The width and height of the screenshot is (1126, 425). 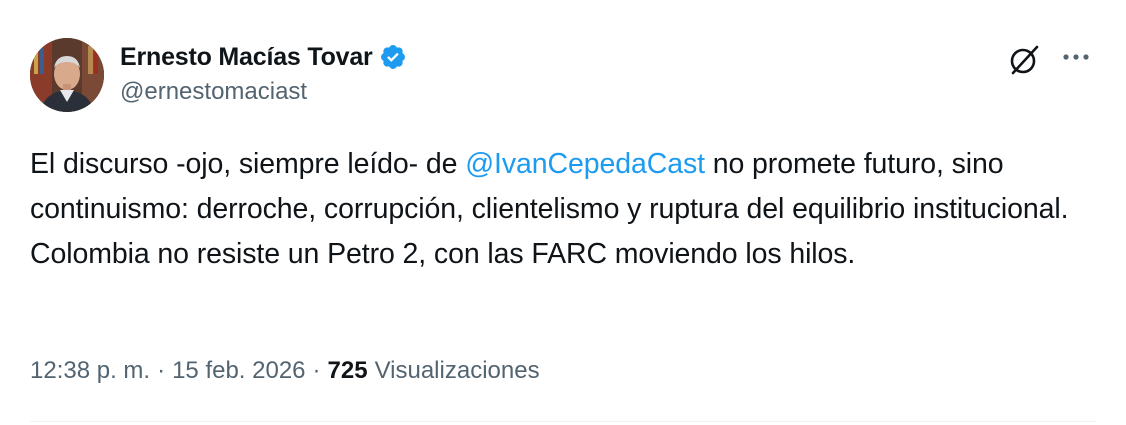 What do you see at coordinates (248, 164) in the screenshot?
I see `tweet-text-part: El discurso -ojo, siempre leído- de` at bounding box center [248, 164].